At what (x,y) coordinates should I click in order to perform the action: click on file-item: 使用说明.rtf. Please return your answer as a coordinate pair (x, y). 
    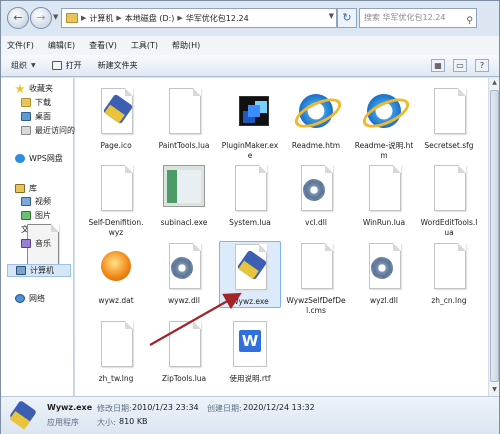
    Looking at the image, I should click on (250, 351).